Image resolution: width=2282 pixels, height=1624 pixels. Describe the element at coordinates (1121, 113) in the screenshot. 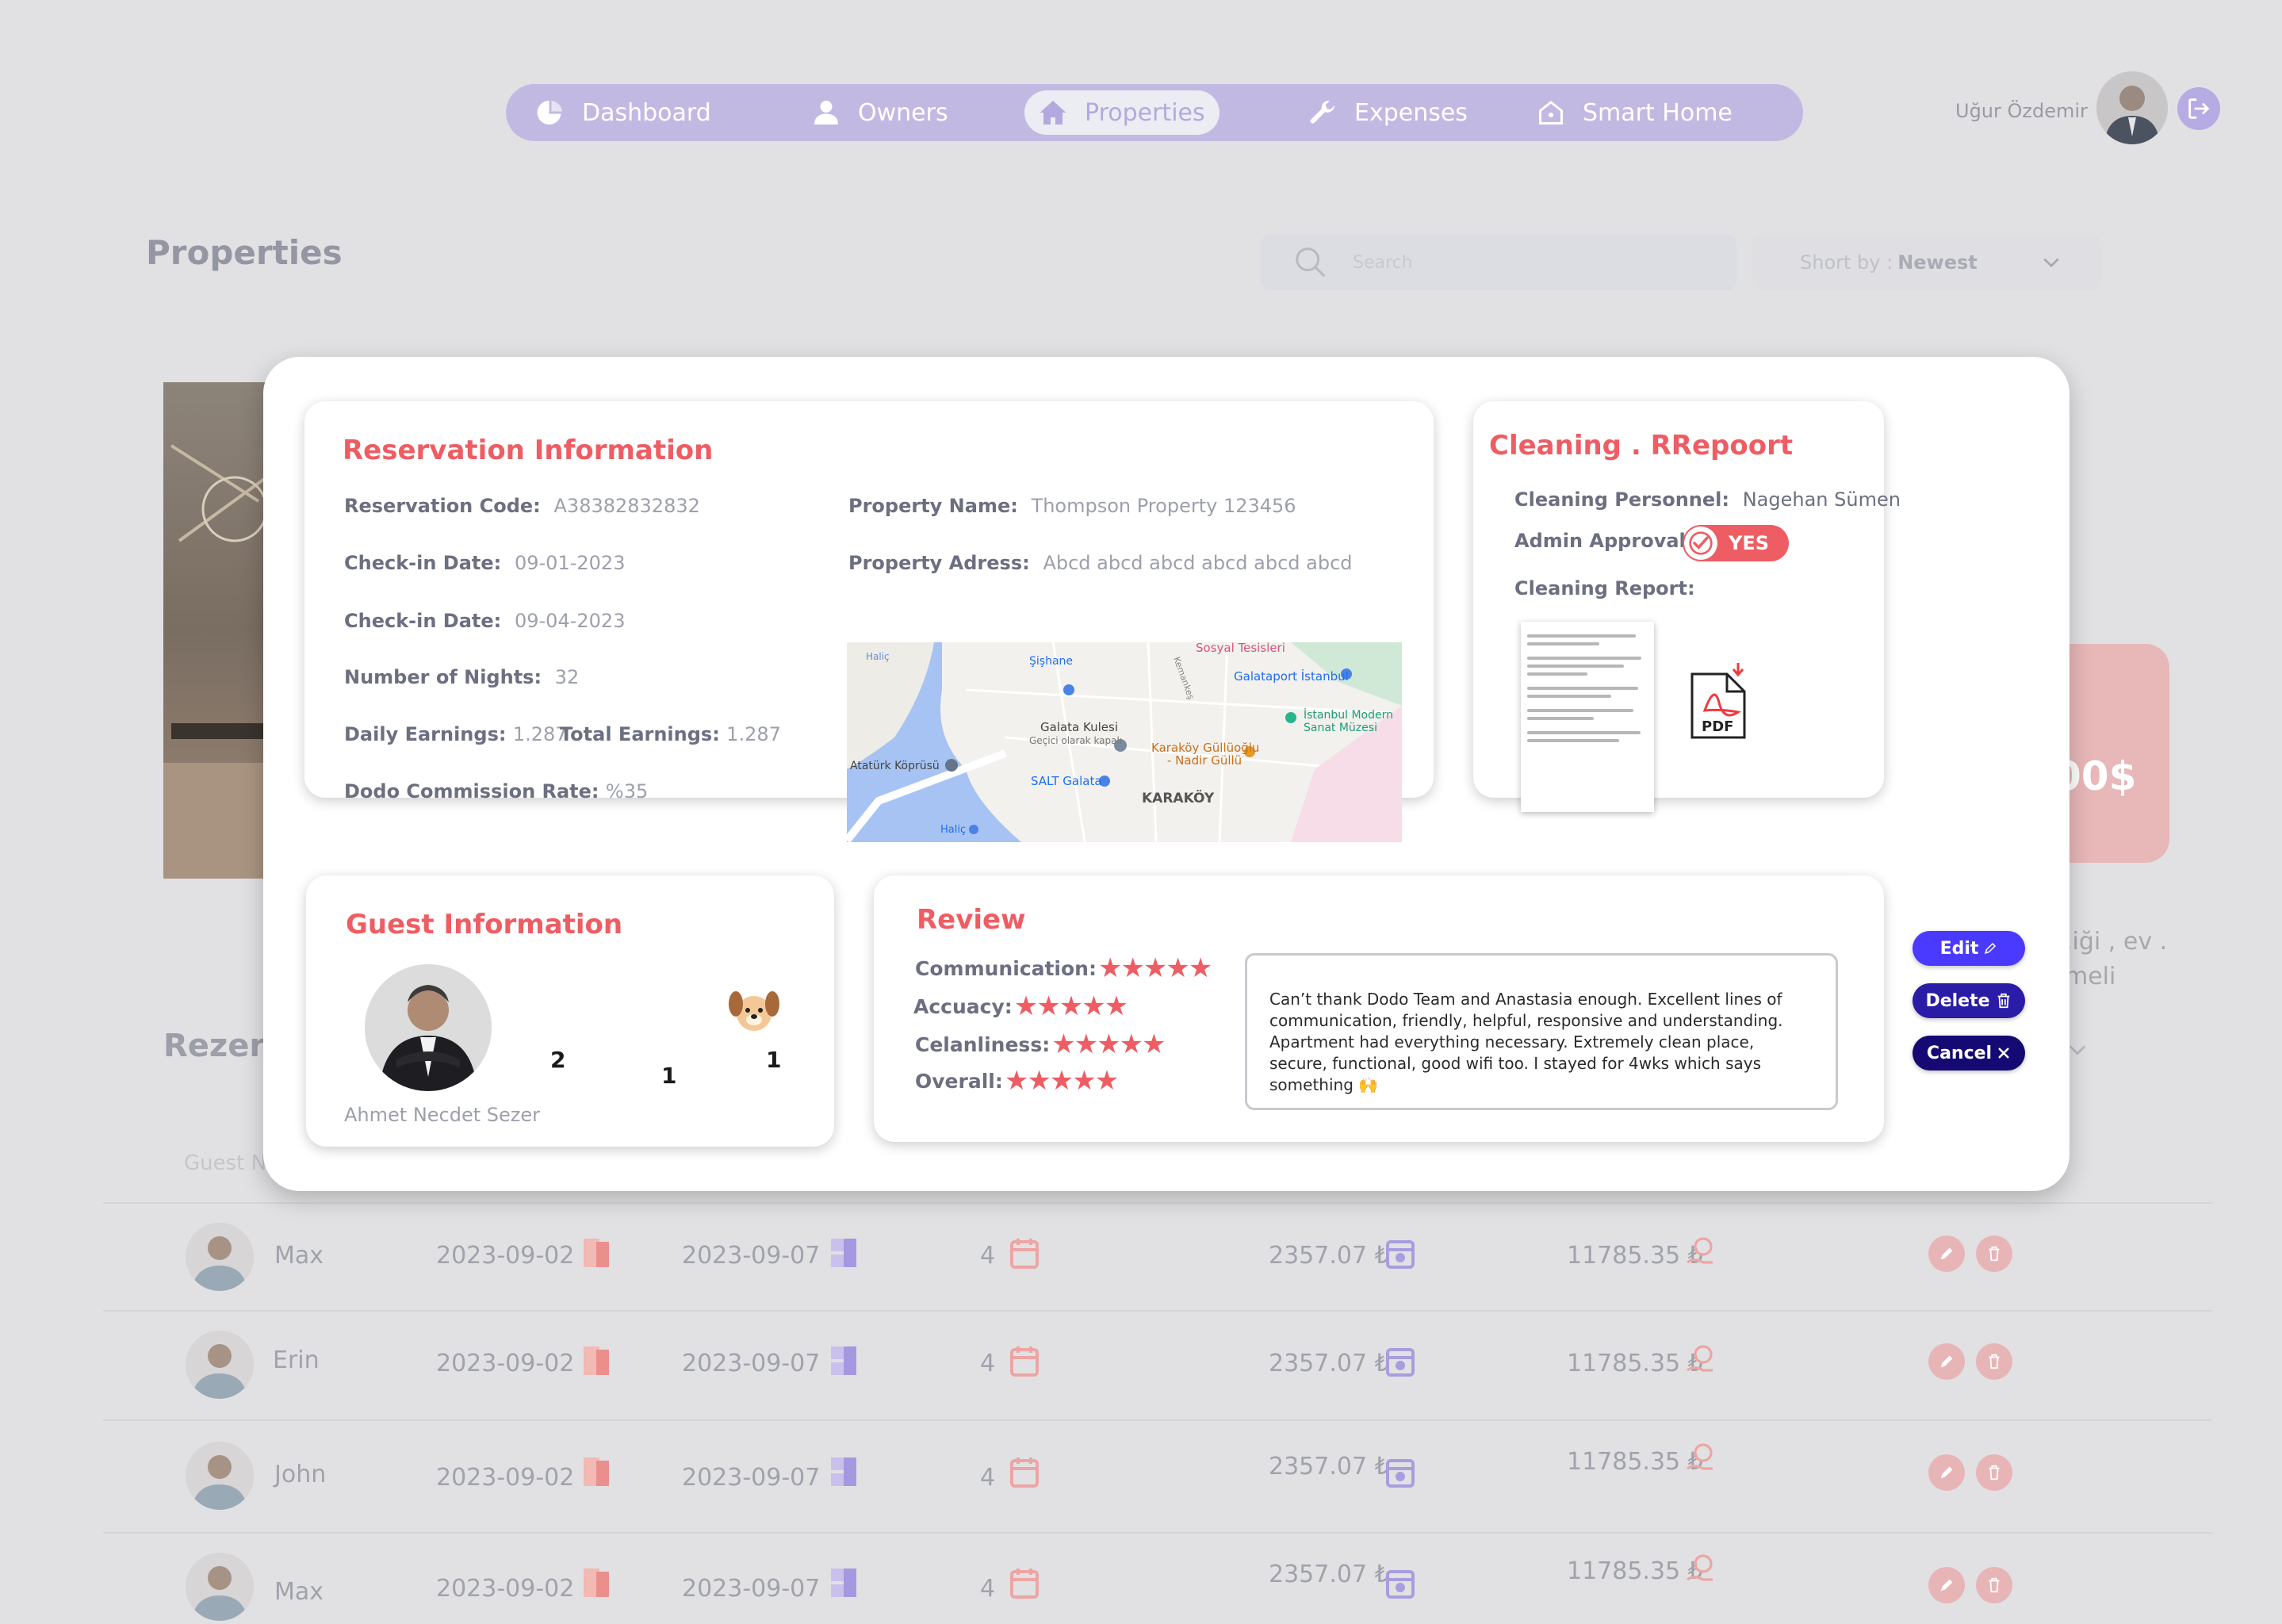

I see `nav-properties: Properties` at that location.